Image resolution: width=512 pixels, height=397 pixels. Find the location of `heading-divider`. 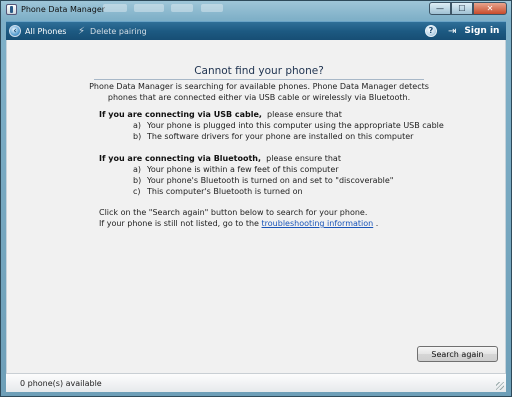

heading-divider is located at coordinates (259, 79).